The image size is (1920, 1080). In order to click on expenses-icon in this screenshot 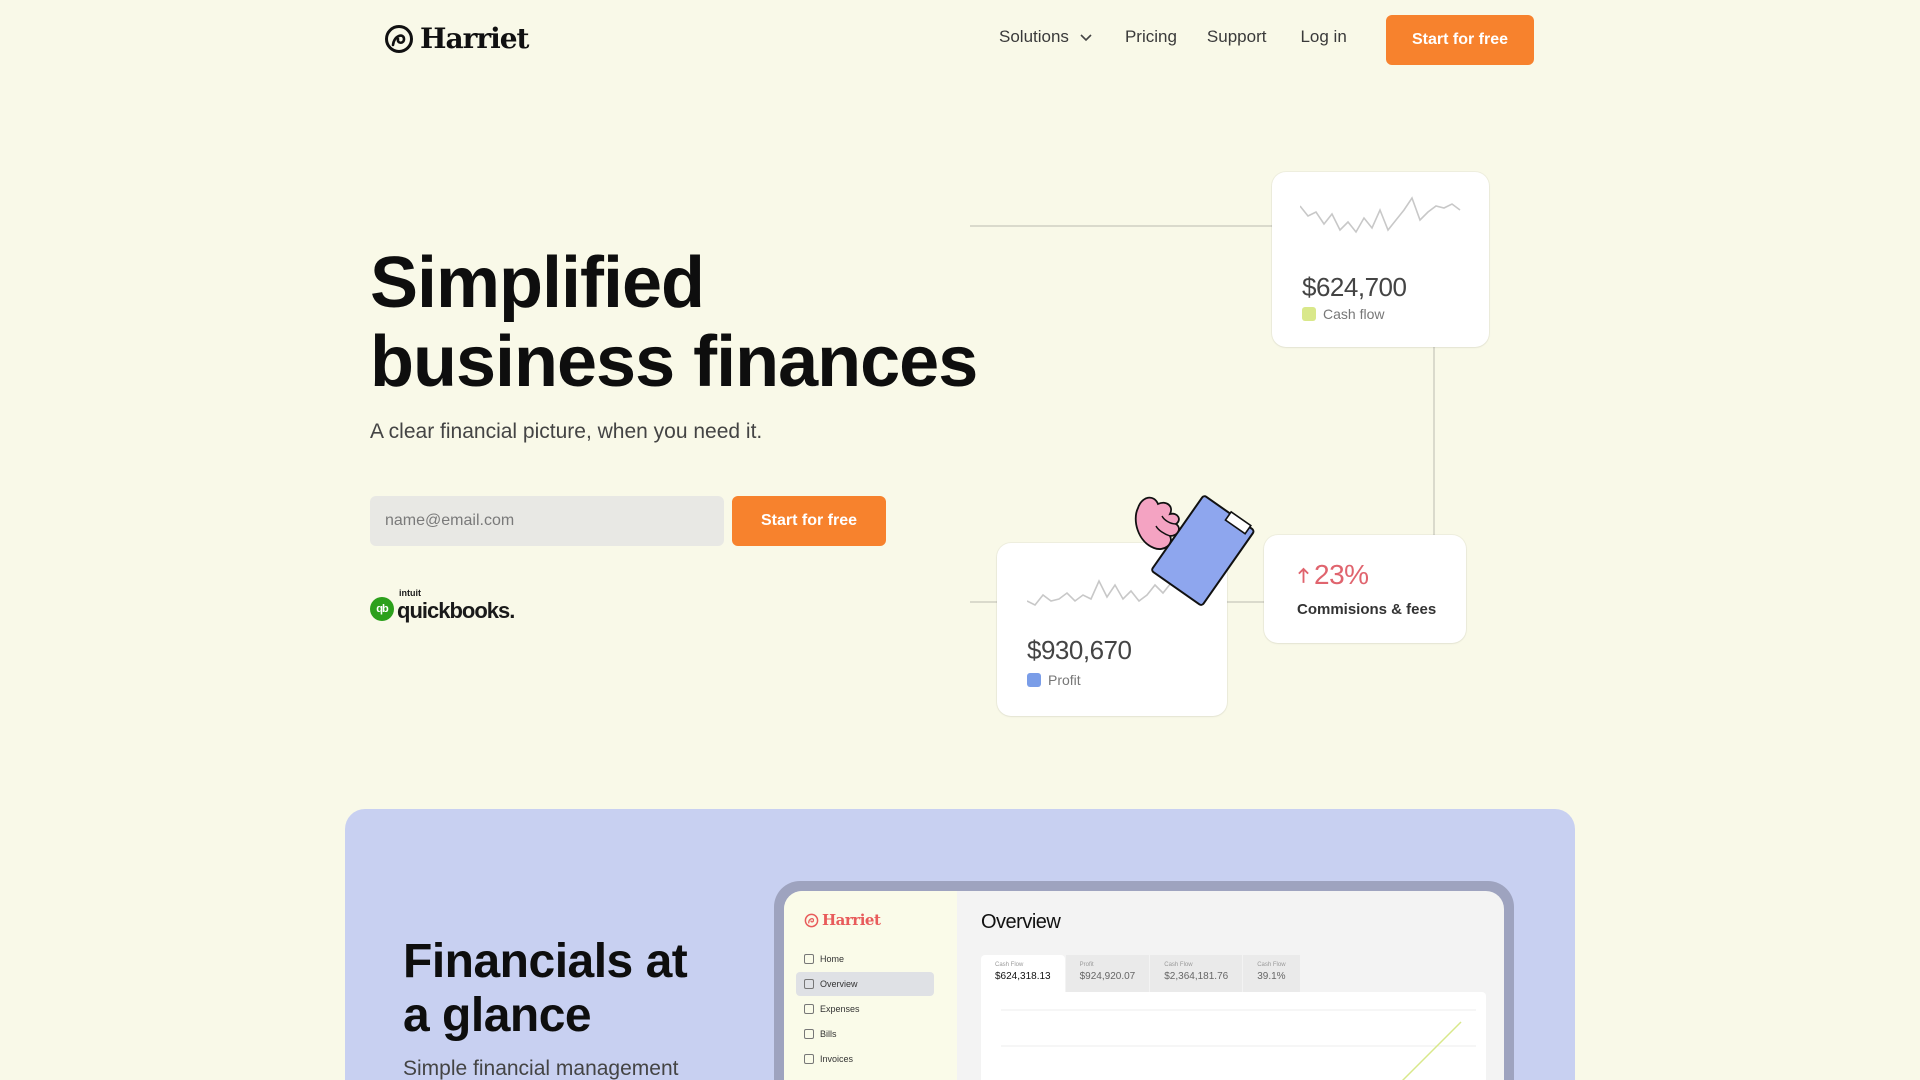, I will do `click(809, 1009)`.